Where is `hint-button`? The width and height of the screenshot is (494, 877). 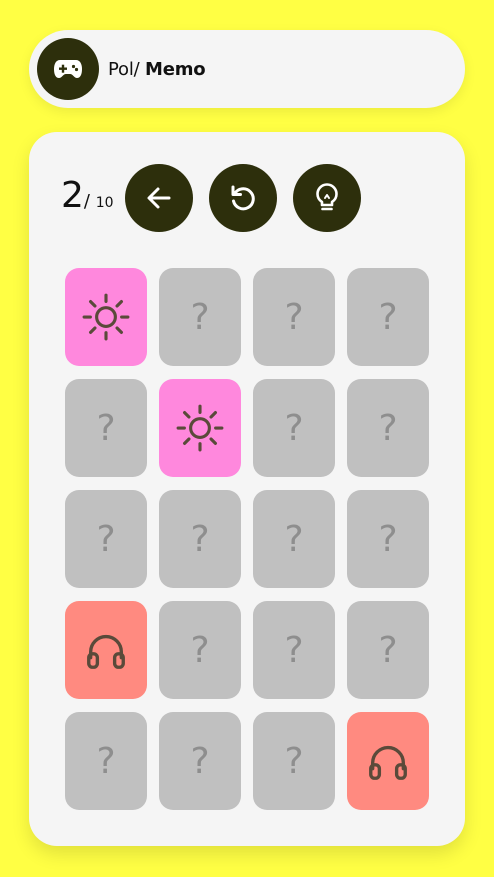
hint-button is located at coordinates (327, 198).